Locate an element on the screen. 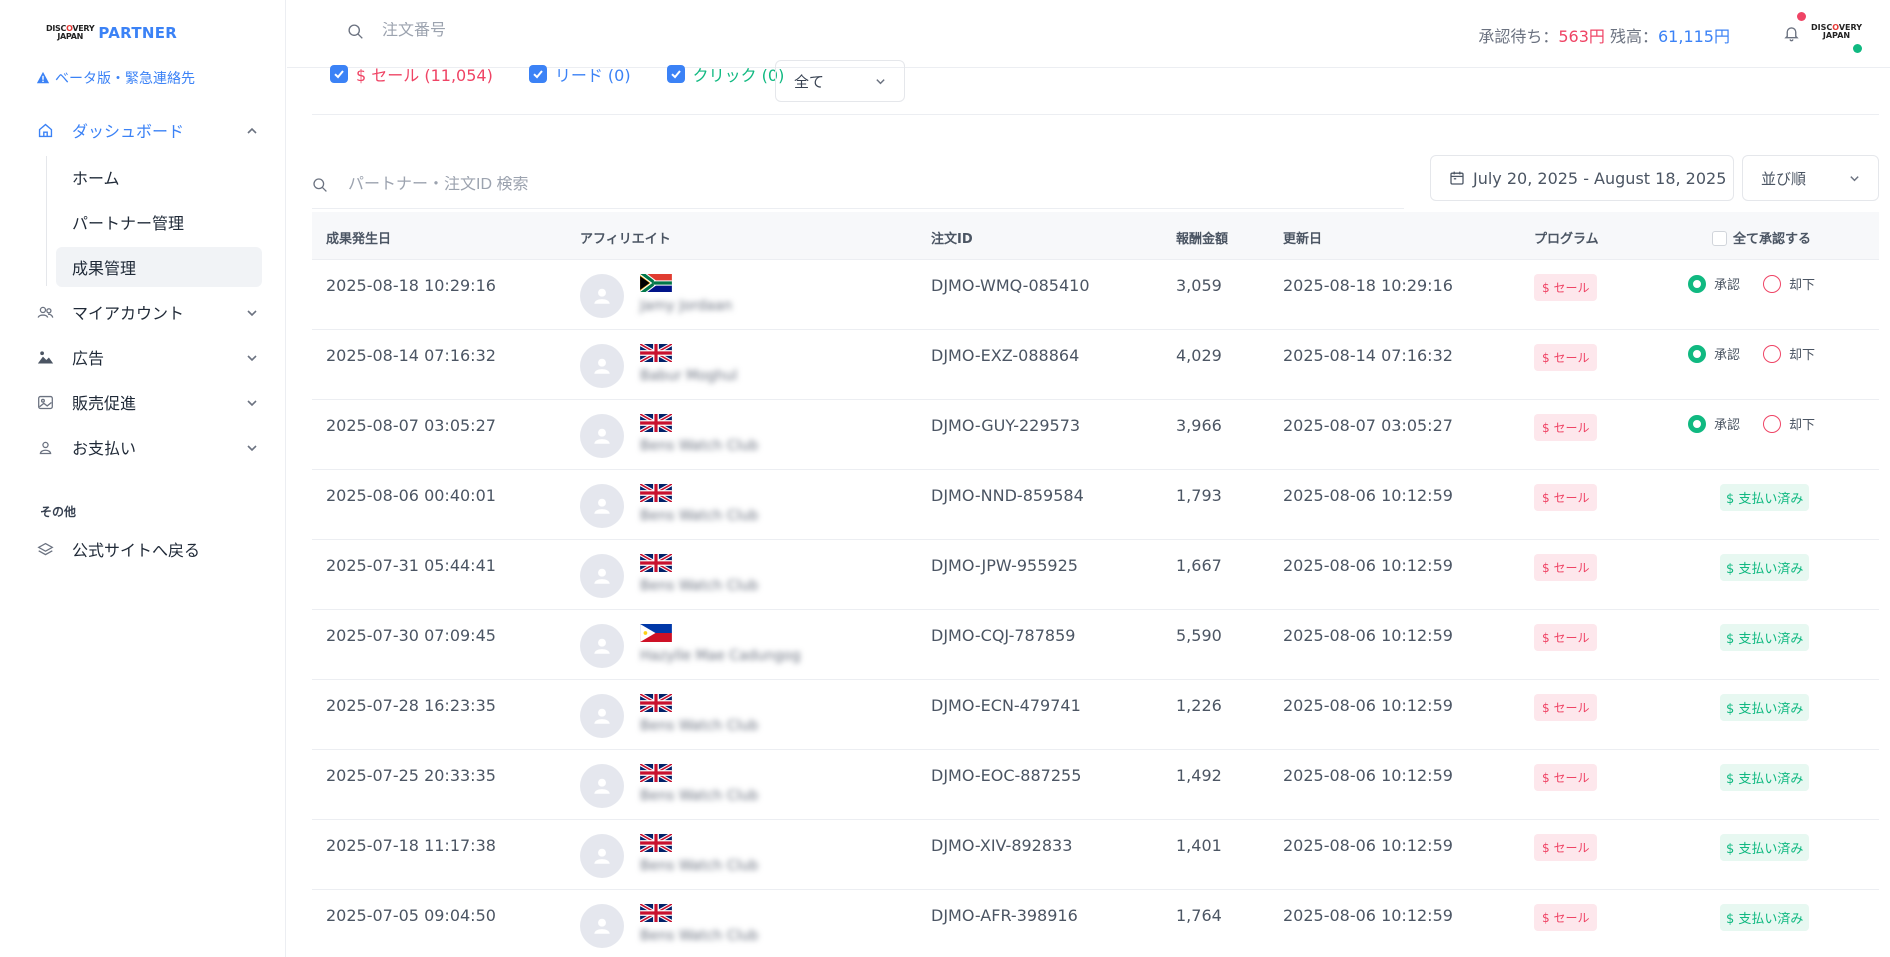 Image resolution: width=1890 pixels, height=957 pixels. cell-date: 2025-08-07 03:05:27 is located at coordinates (411, 425).